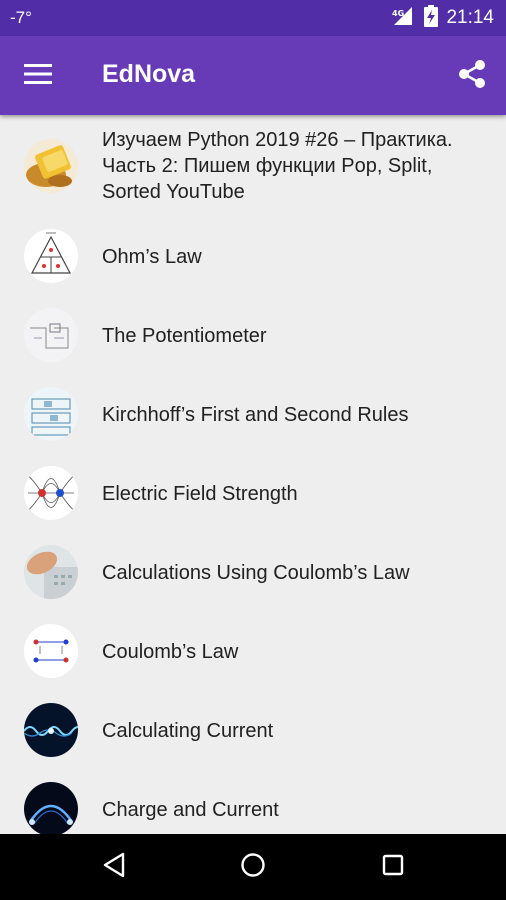 The image size is (506, 900). Describe the element at coordinates (51, 335) in the screenshot. I see `potentiometer-circuit-thumbnail` at that location.